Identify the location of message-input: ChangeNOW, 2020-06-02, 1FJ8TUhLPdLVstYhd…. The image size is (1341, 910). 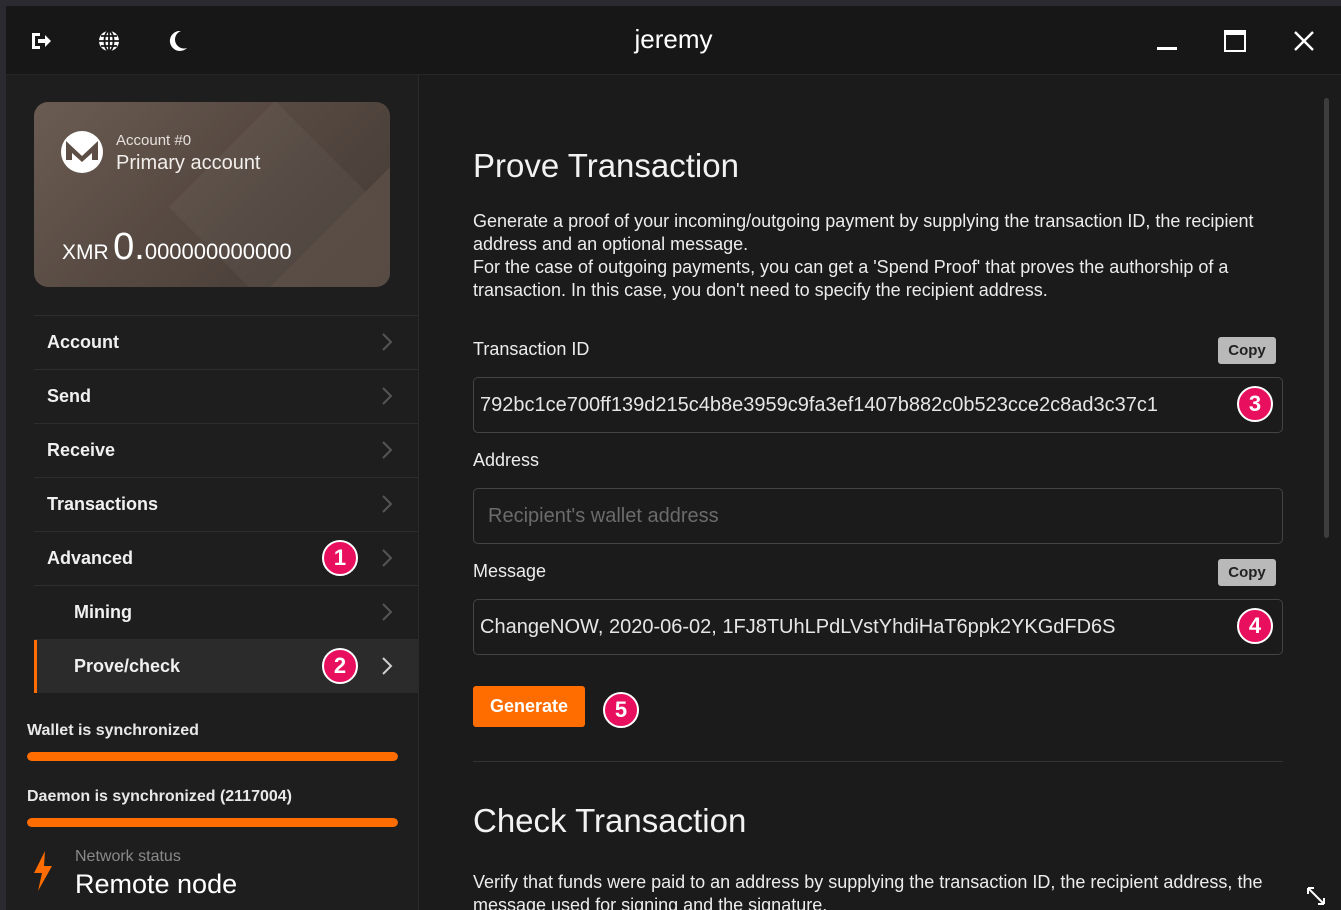
(878, 627).